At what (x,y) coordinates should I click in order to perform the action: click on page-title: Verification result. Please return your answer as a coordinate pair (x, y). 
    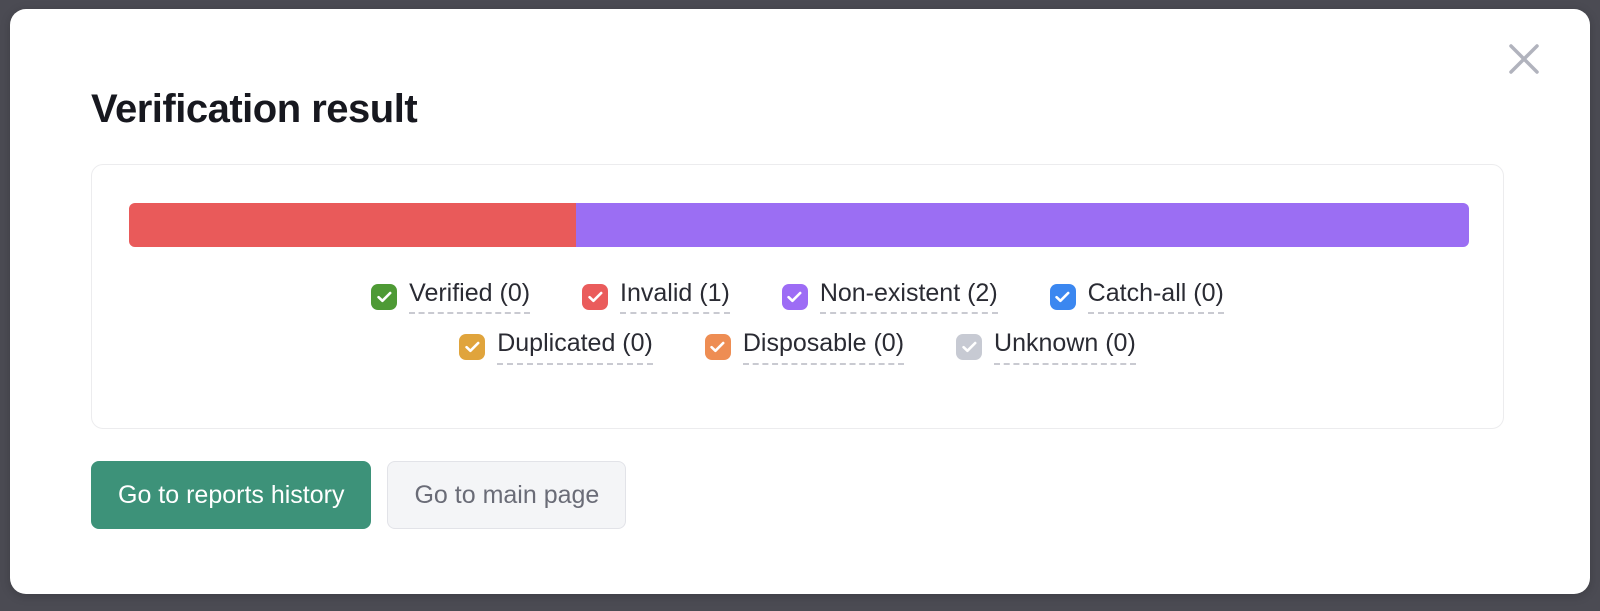
    Looking at the image, I should click on (254, 109).